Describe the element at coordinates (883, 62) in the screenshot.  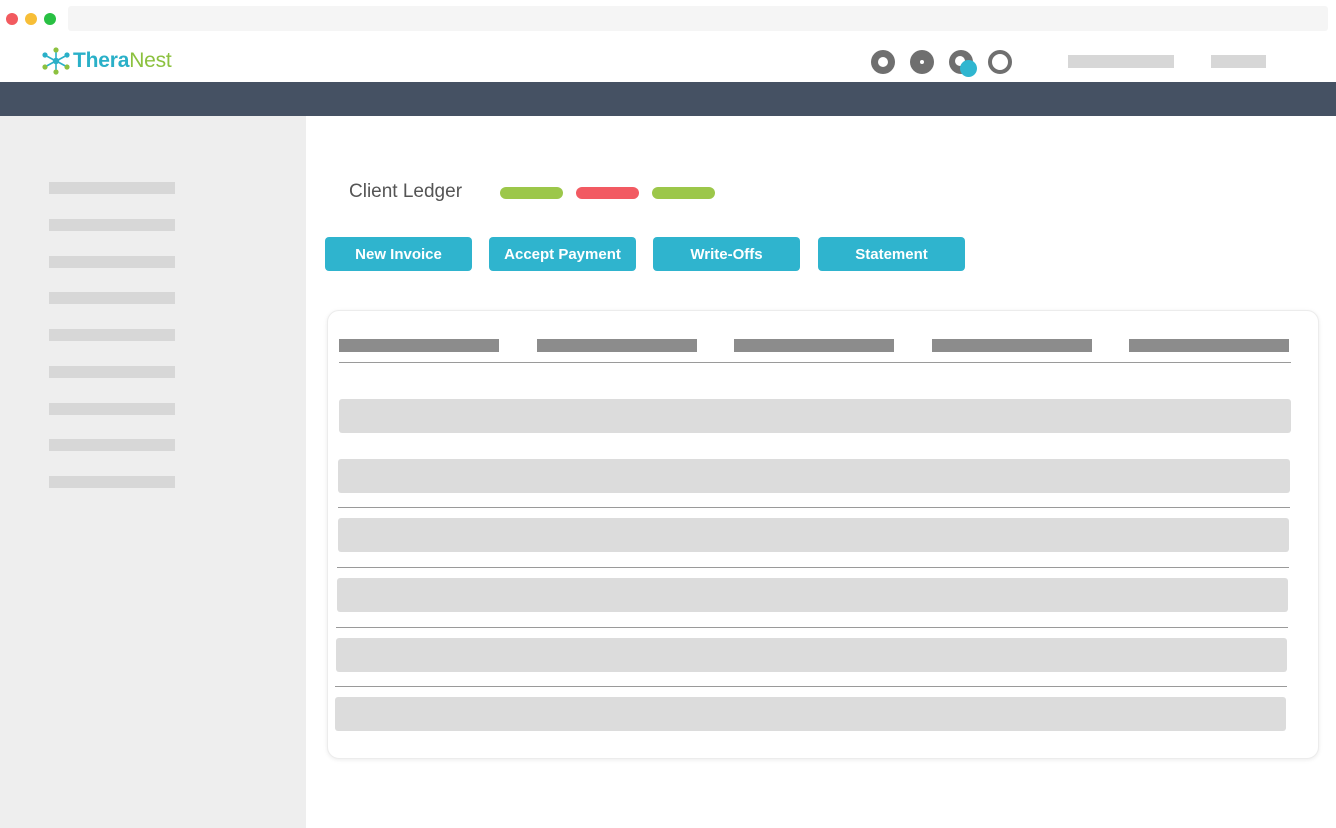
I see `user-icon` at that location.